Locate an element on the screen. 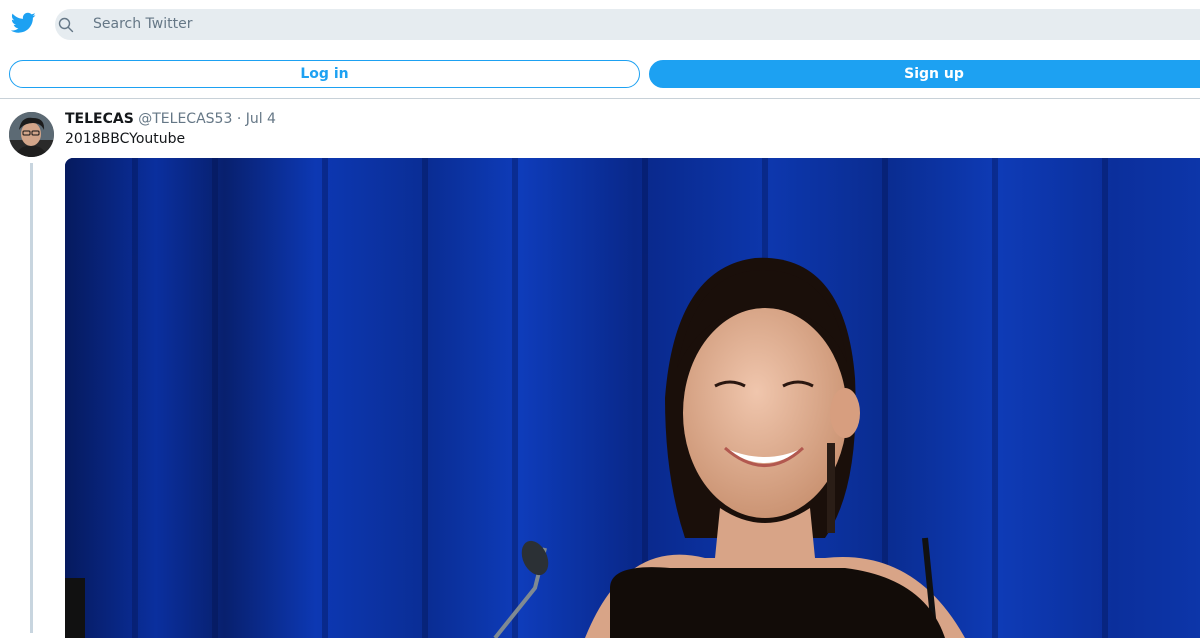  tweet-header: TELECAS @TELECAS53 · Jul 4 is located at coordinates (170, 119).